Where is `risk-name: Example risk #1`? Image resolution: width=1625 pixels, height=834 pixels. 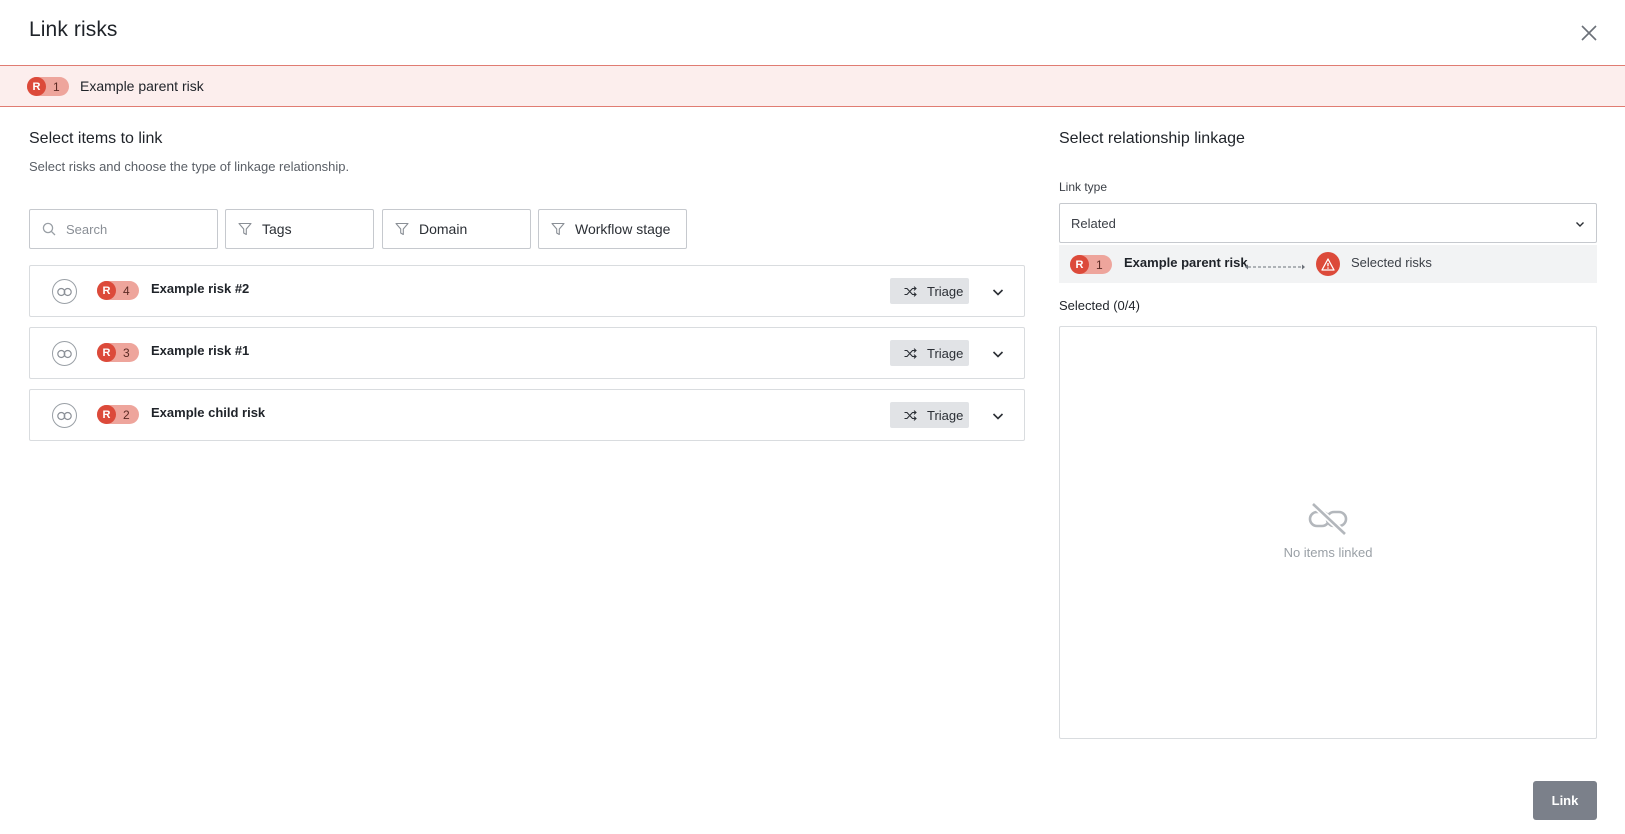 risk-name: Example risk #1 is located at coordinates (200, 350).